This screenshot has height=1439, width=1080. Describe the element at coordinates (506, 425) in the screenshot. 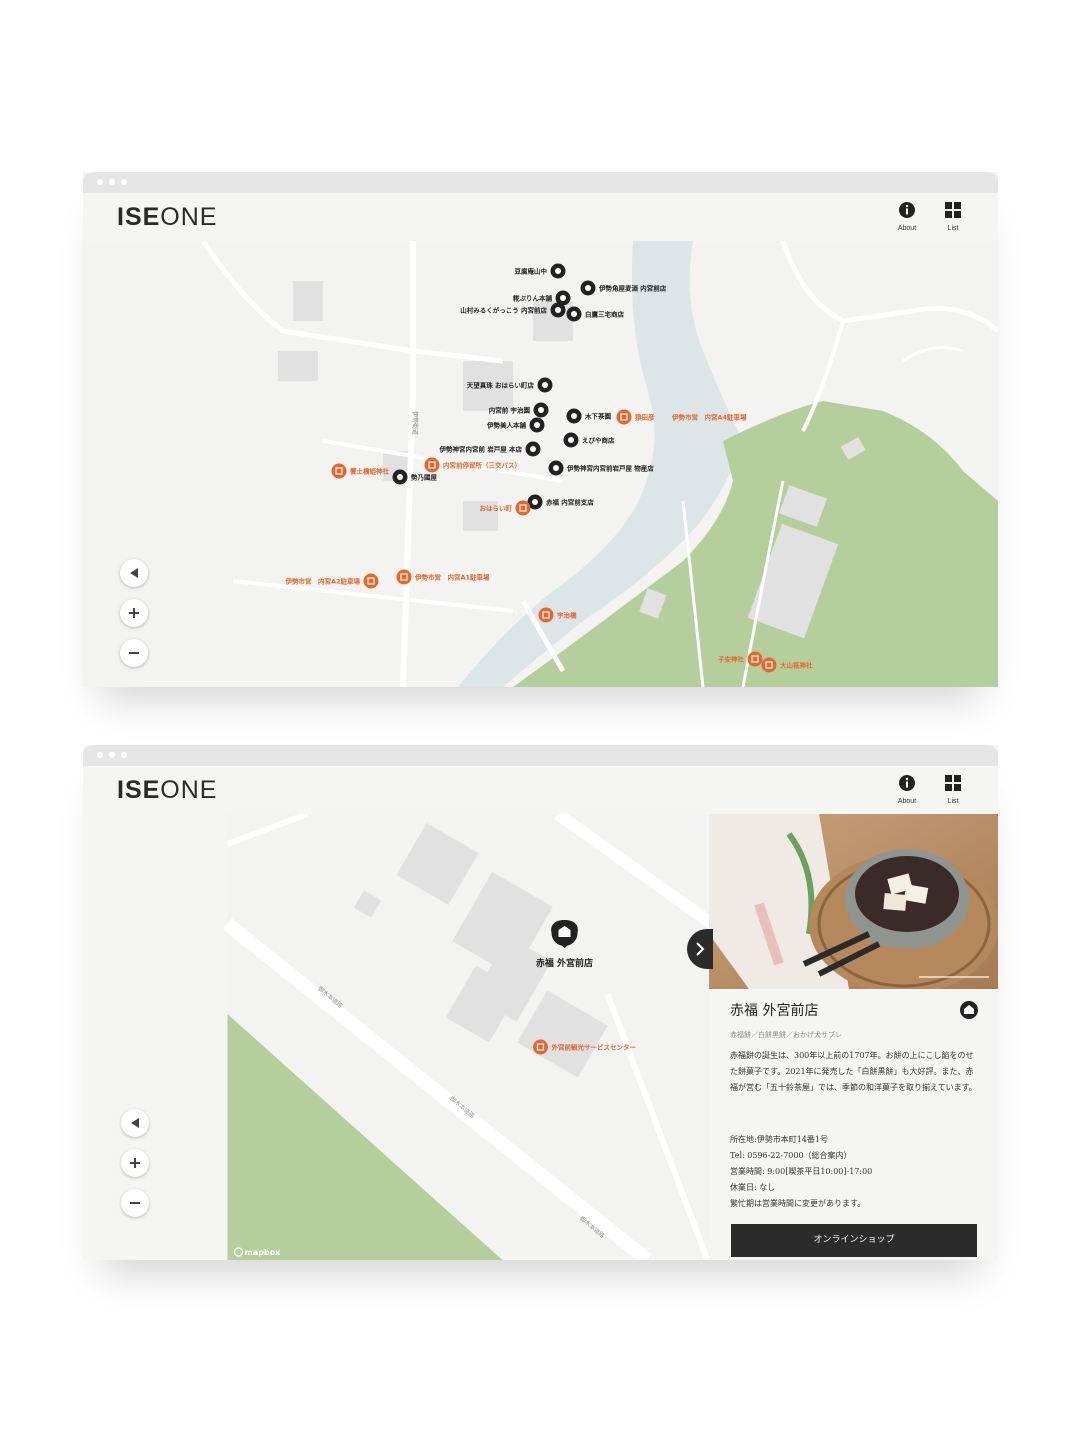

I see `shop-label: 伊勢美人本舗` at that location.